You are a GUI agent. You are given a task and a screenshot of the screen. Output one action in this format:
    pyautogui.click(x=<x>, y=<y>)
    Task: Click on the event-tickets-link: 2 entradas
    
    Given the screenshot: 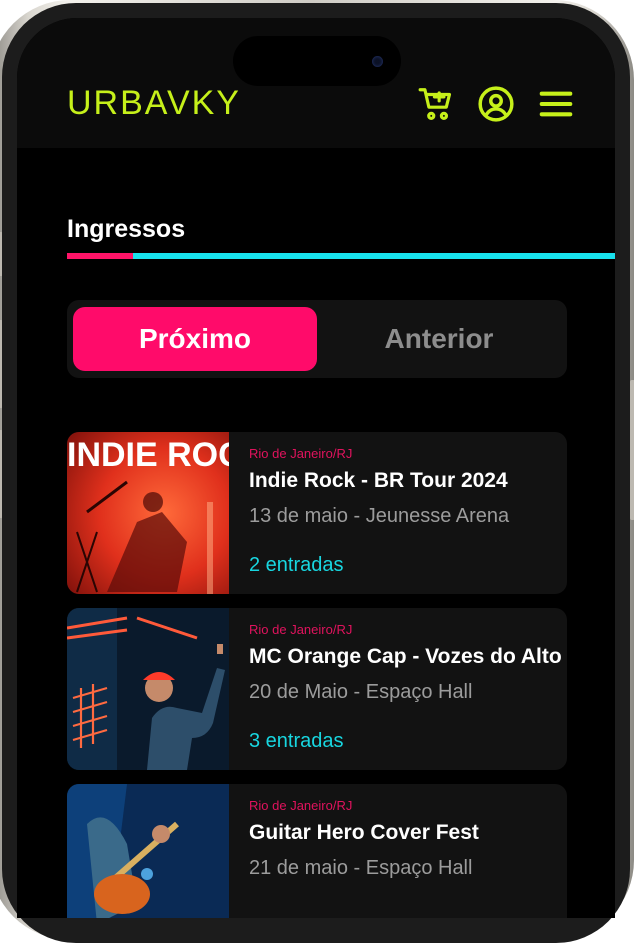 What is the action you would take?
    pyautogui.click(x=408, y=565)
    